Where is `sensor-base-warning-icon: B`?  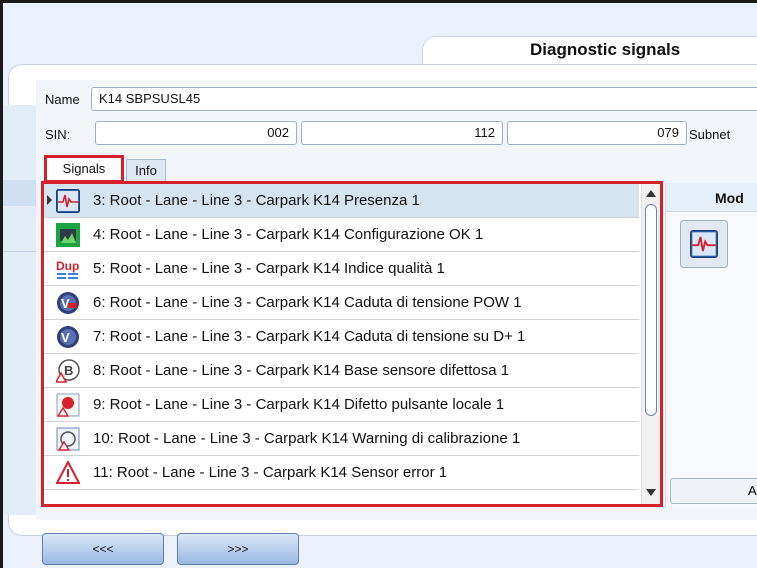
sensor-base-warning-icon: B is located at coordinates (68, 371).